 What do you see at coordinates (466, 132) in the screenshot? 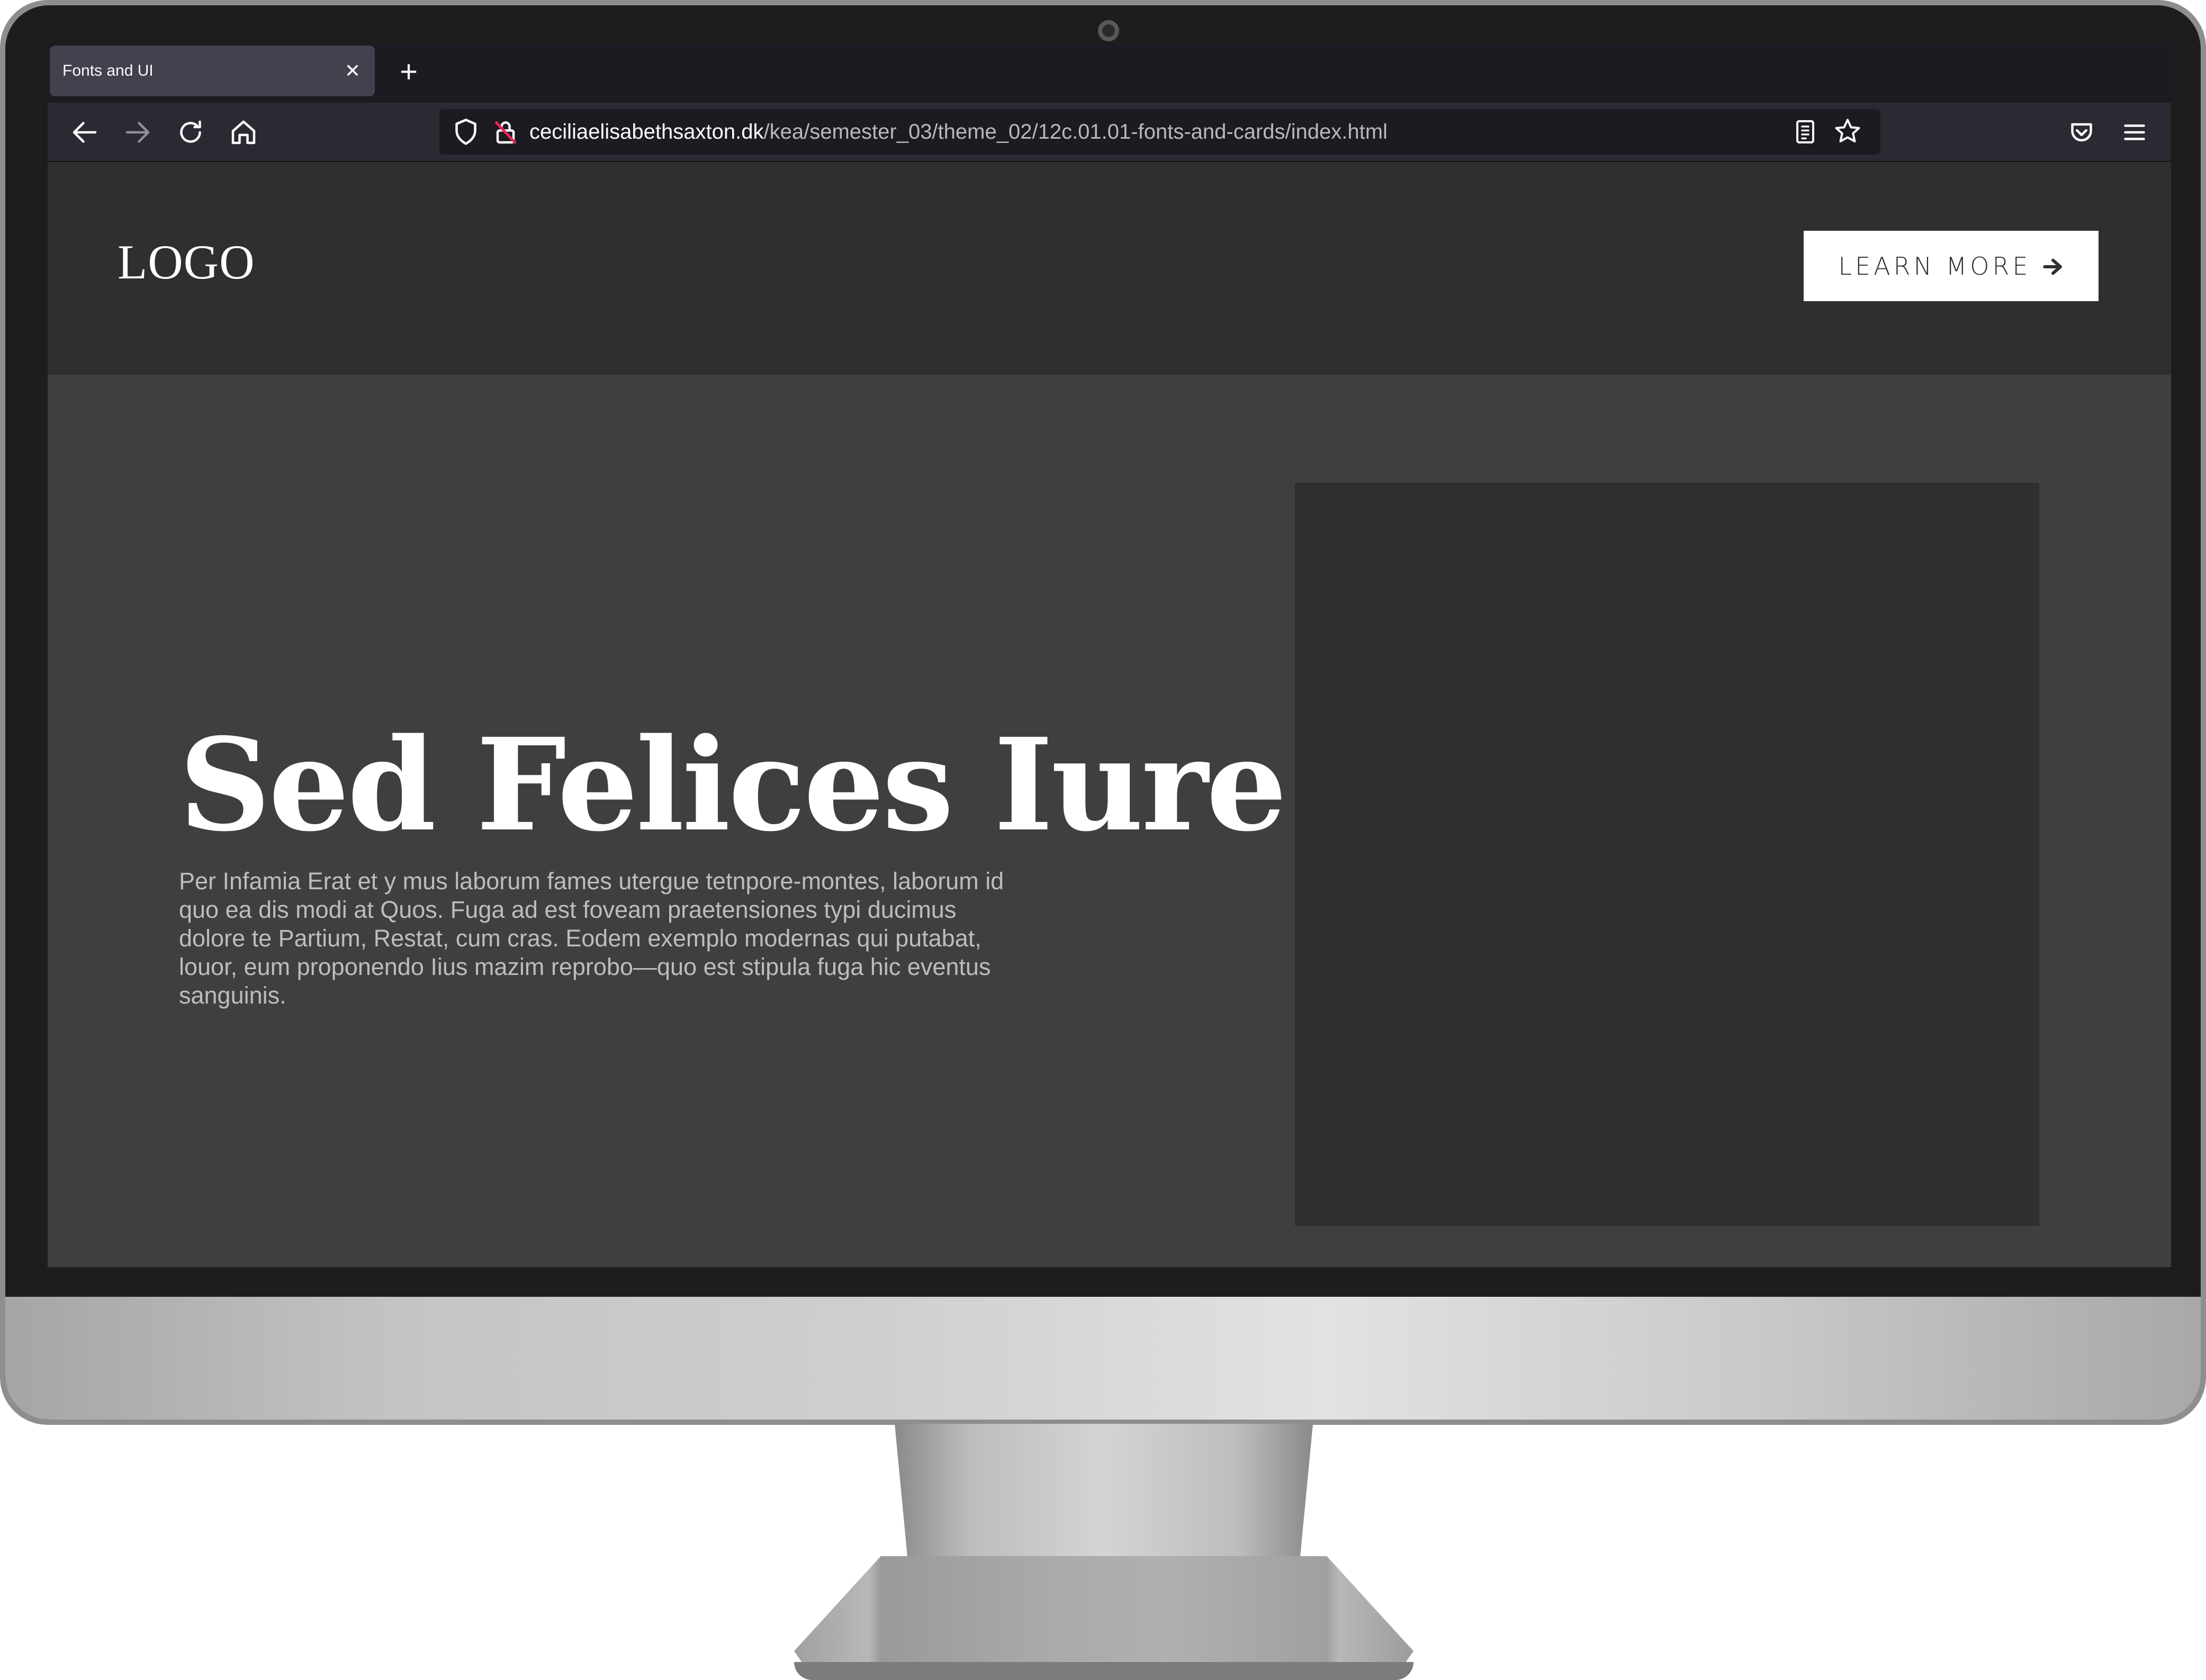
I see `shield-icon` at bounding box center [466, 132].